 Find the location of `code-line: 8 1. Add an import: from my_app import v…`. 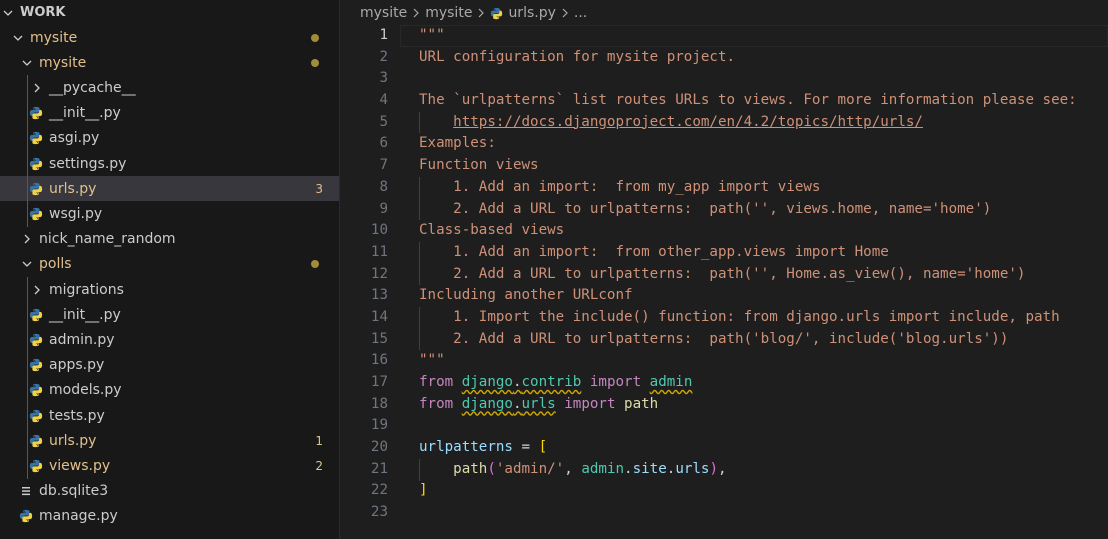

code-line: 8 1. Add an import: from my_app import v… is located at coordinates (724, 188).